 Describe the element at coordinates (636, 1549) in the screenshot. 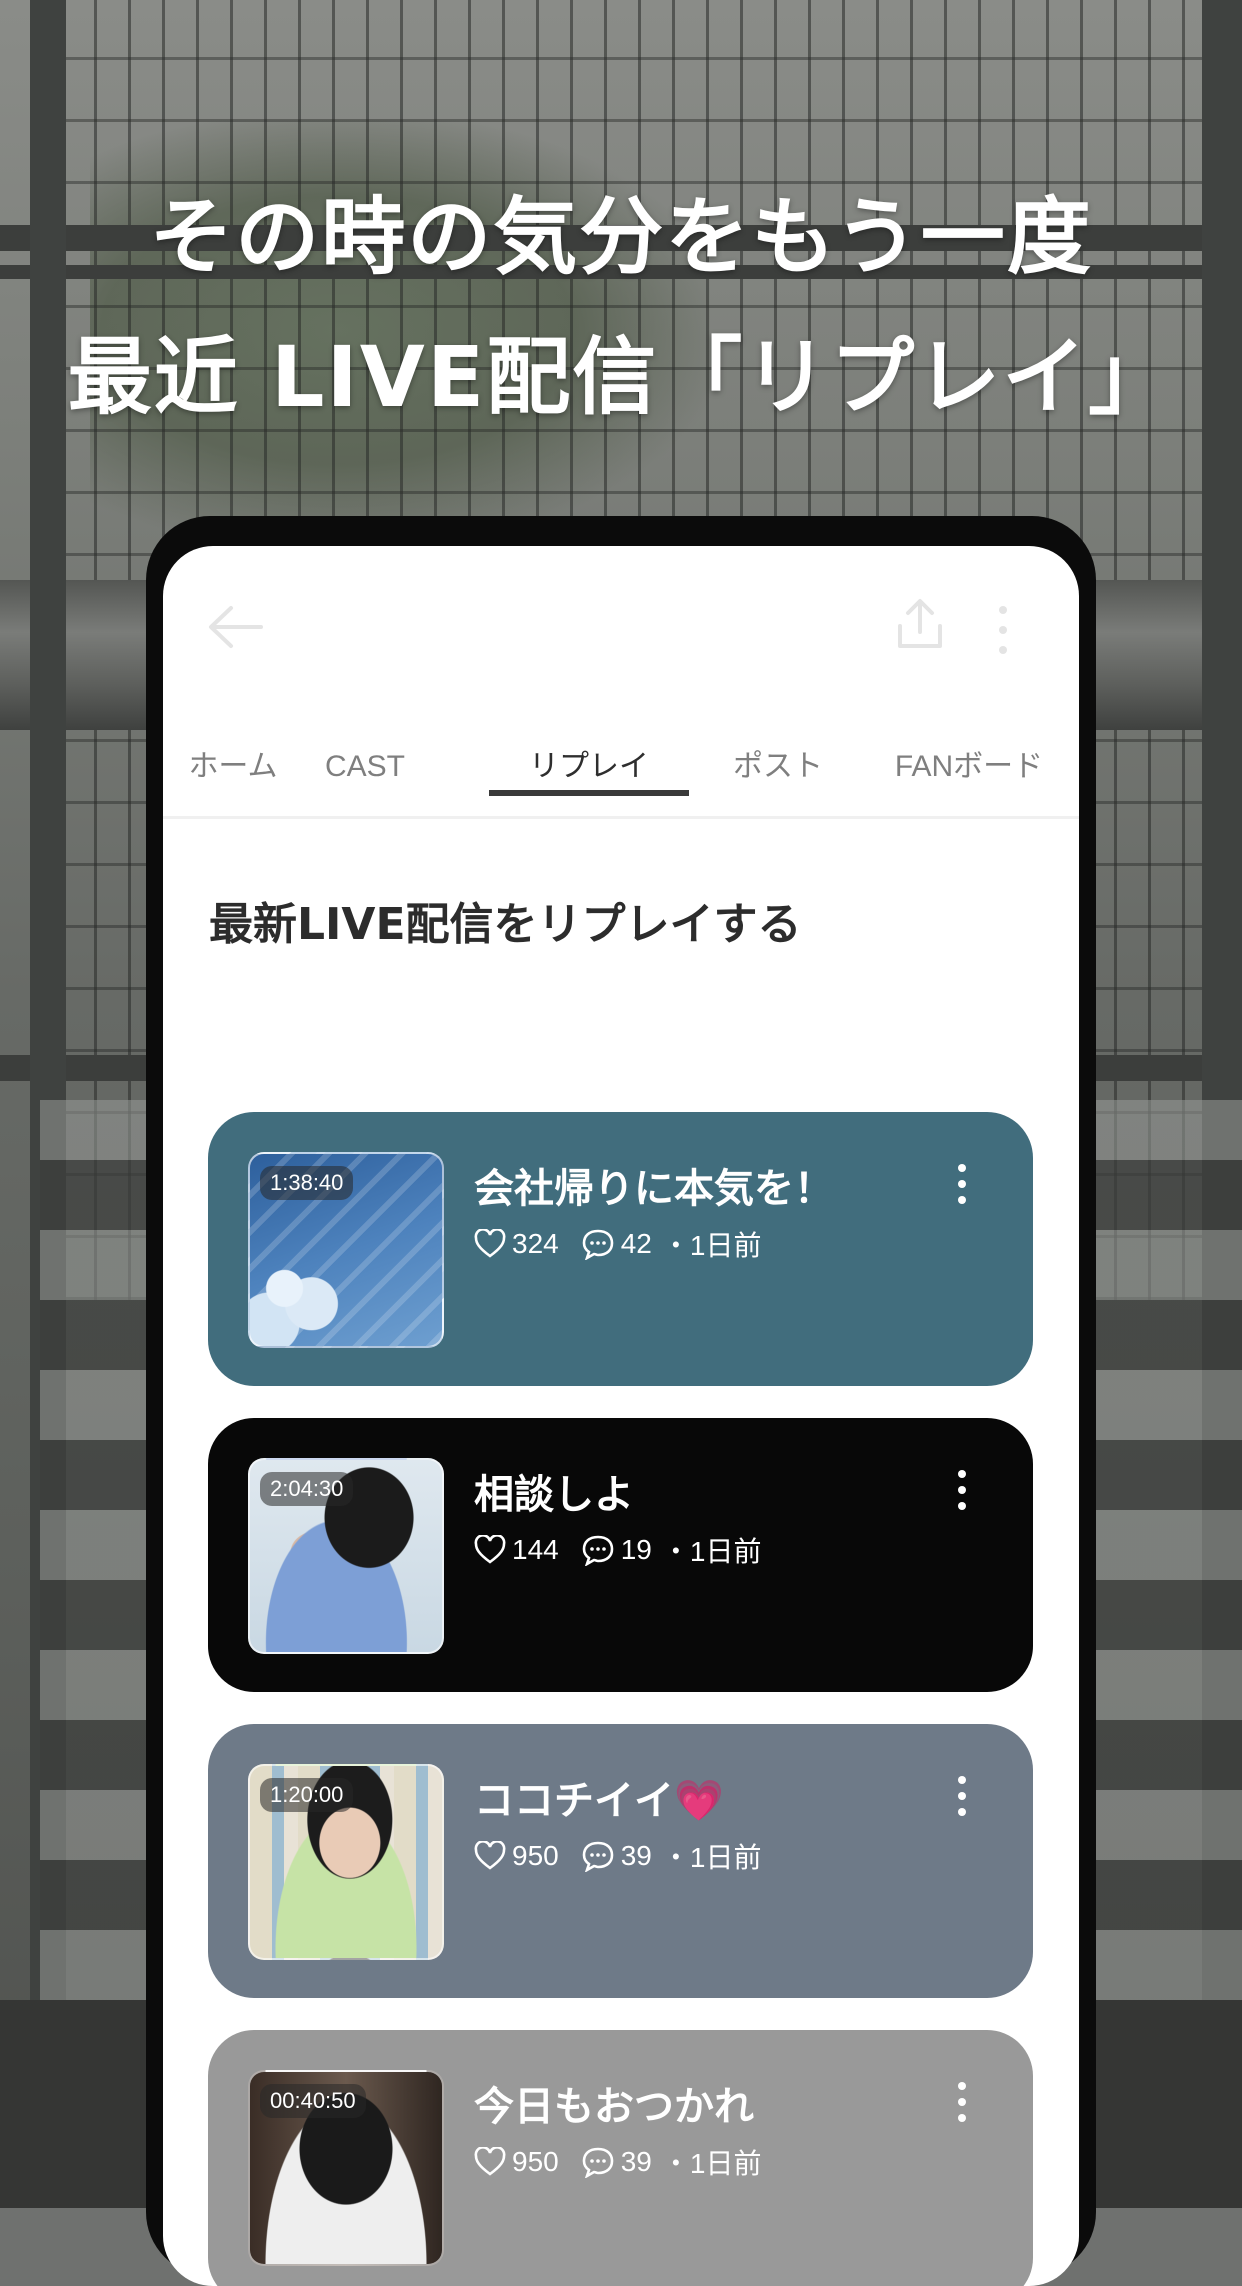

I see `comment-count: 19` at that location.